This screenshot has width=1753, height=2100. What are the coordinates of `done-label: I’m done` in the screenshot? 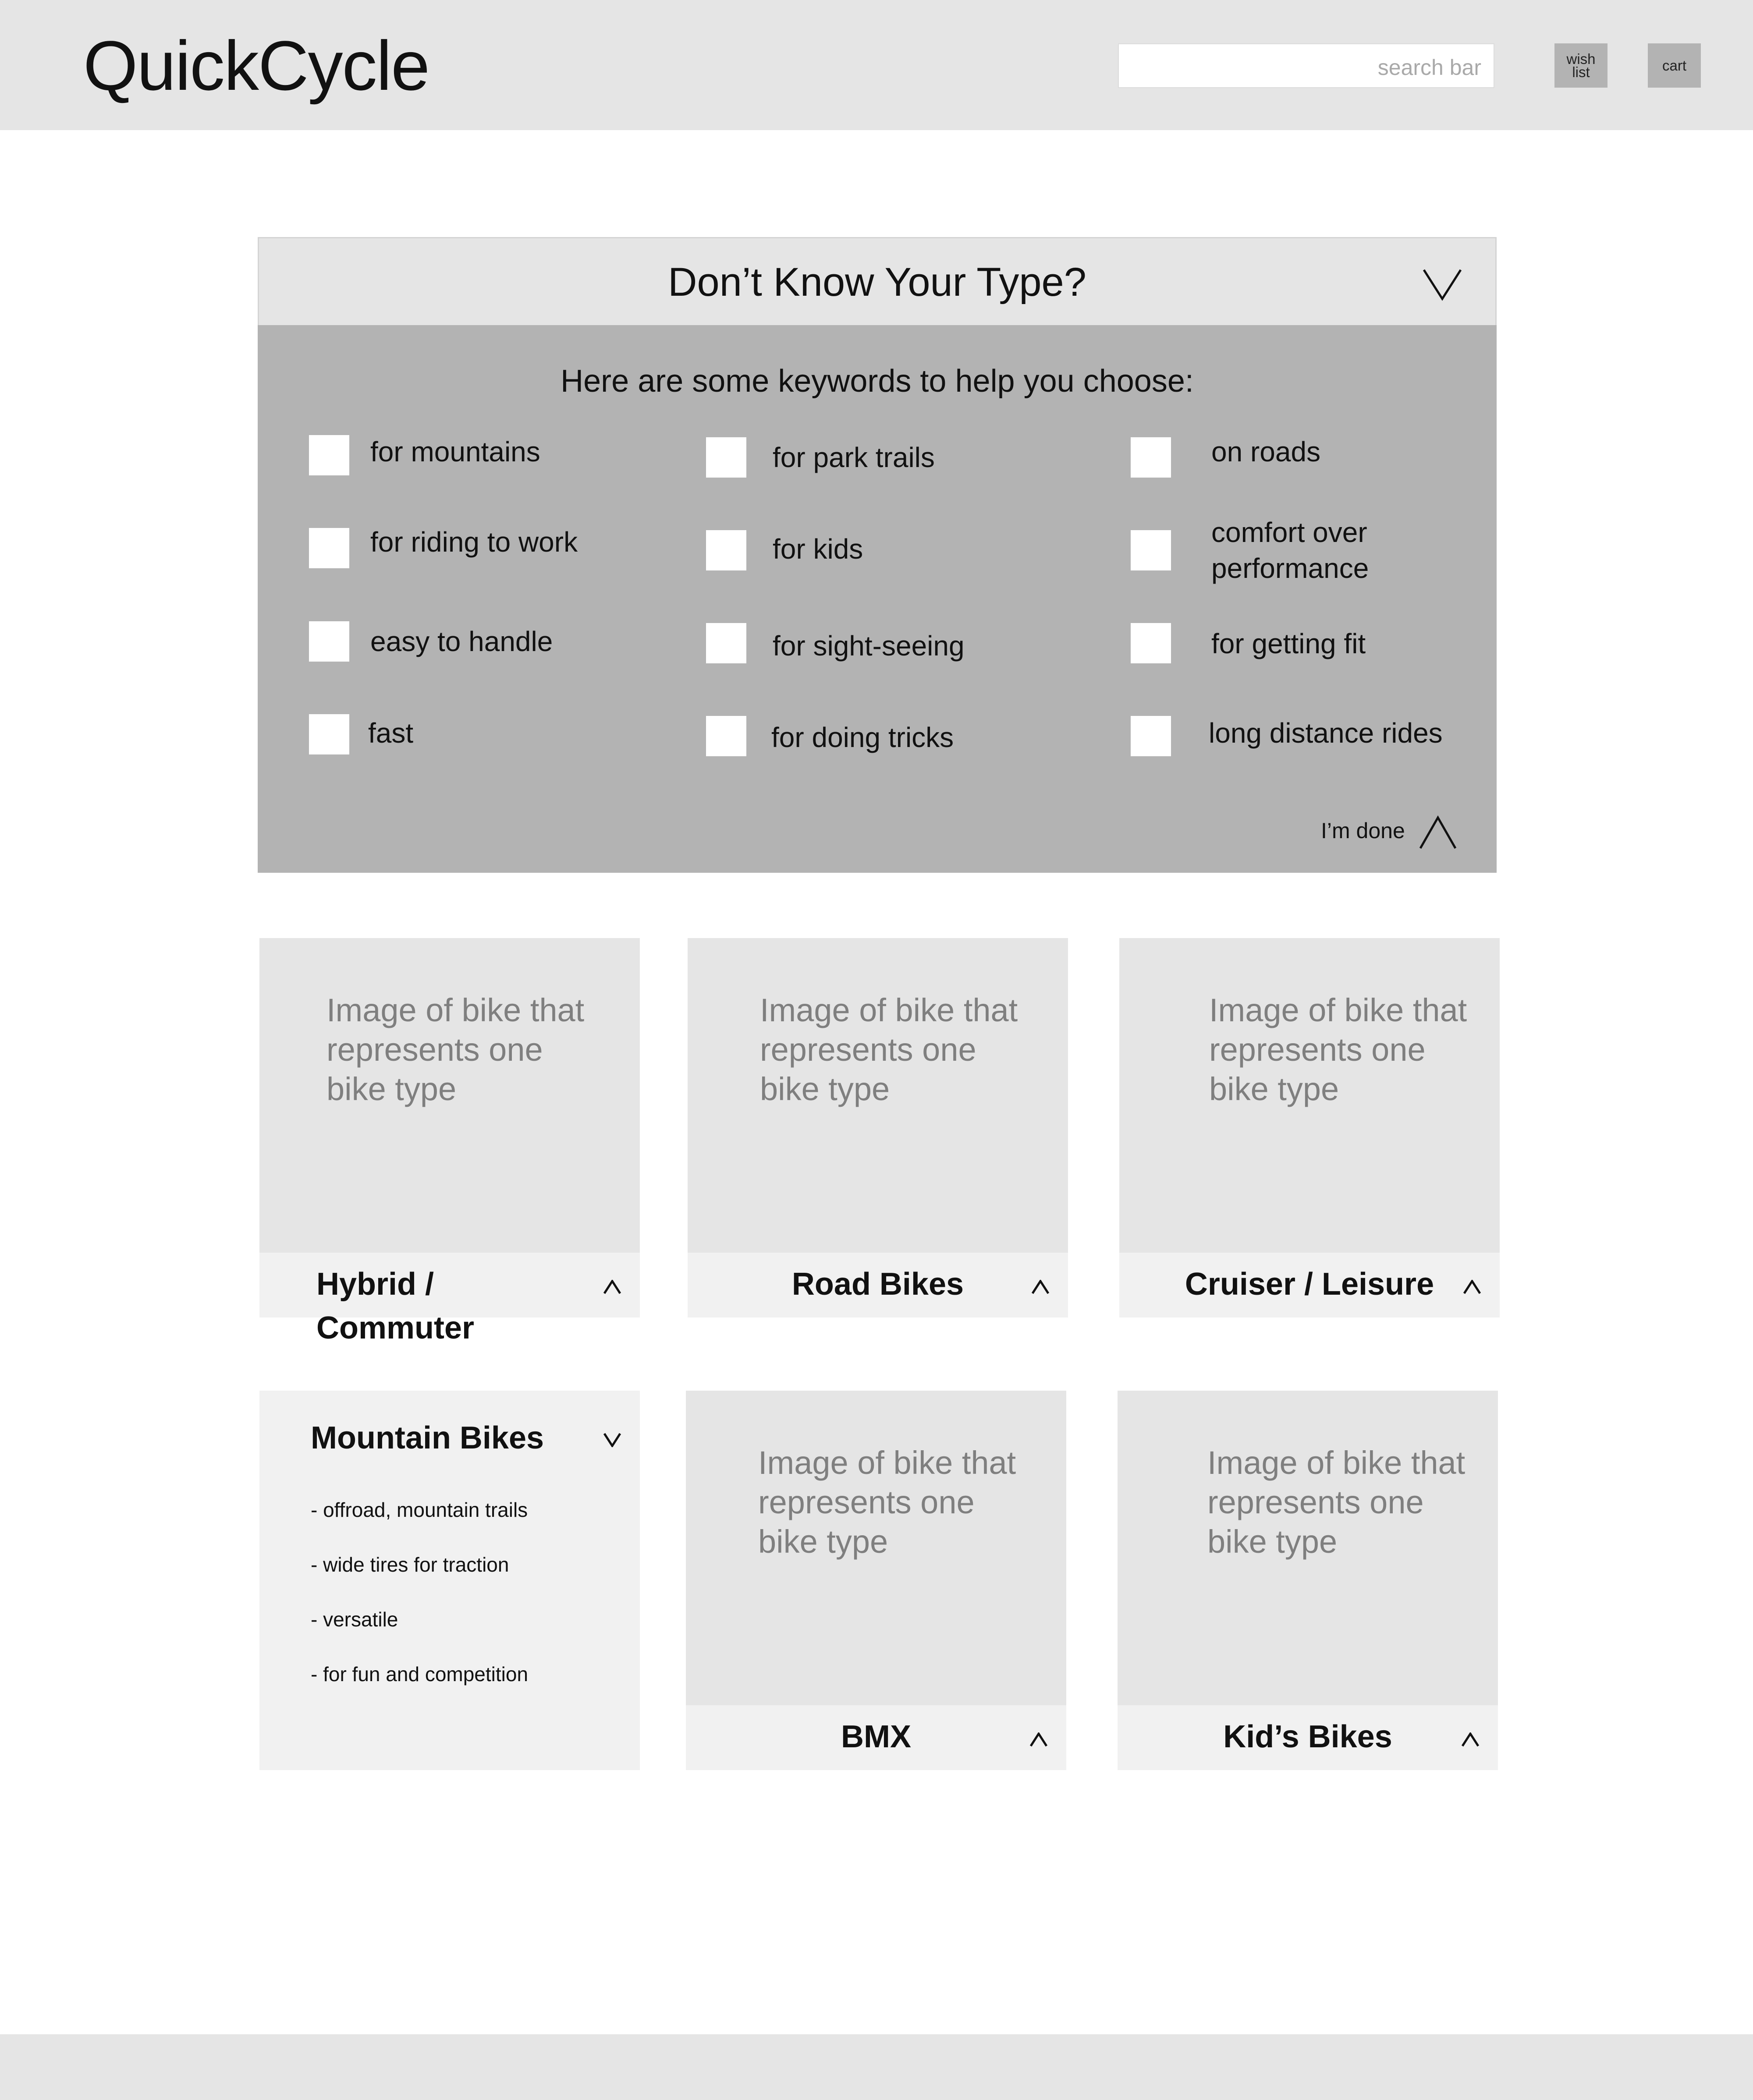 It's located at (1363, 831).